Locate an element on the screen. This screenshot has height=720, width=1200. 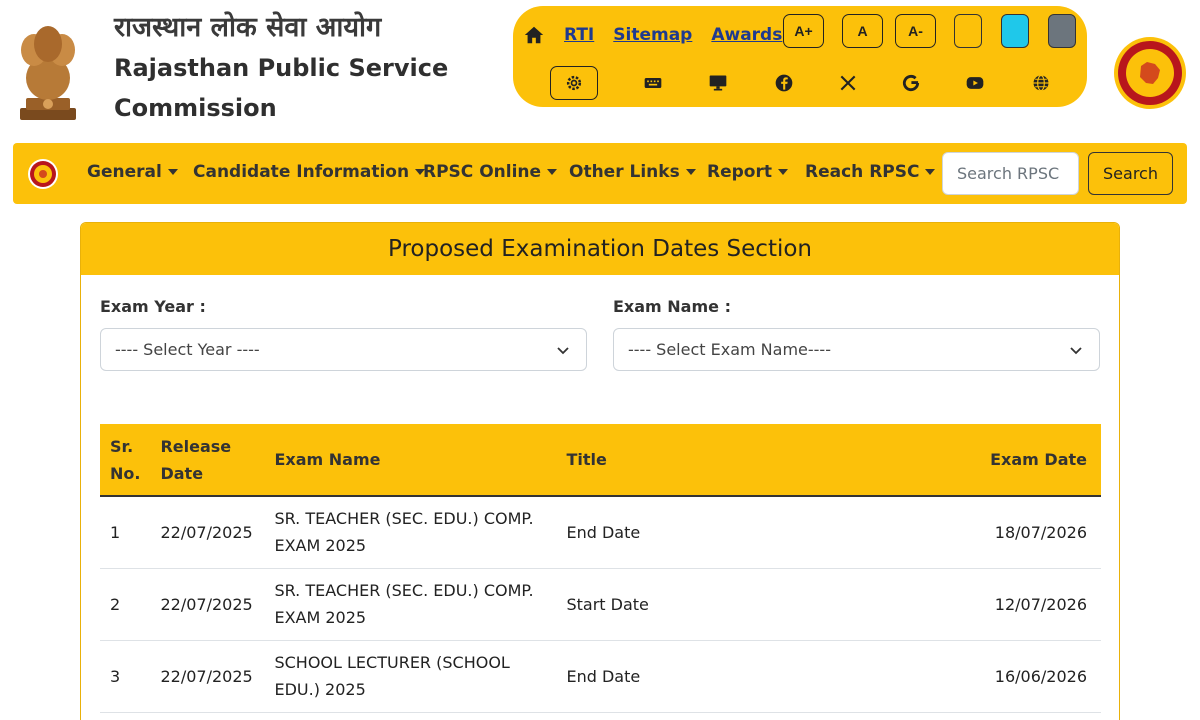
exam-year-value: ---- Select Year ---- is located at coordinates (187, 349).